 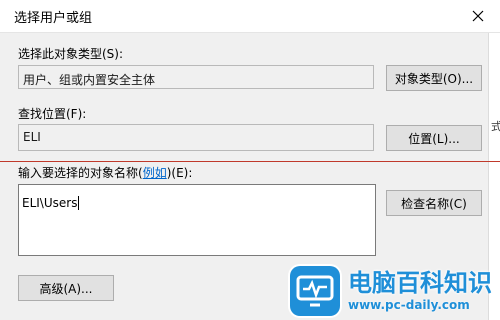 I want to click on location-field: ELI, so click(x=196, y=137).